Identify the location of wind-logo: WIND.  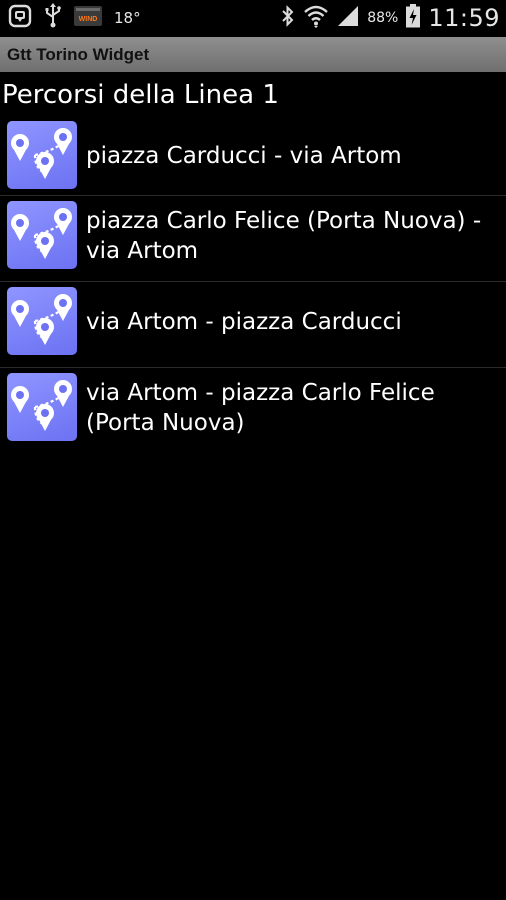
(88, 18).